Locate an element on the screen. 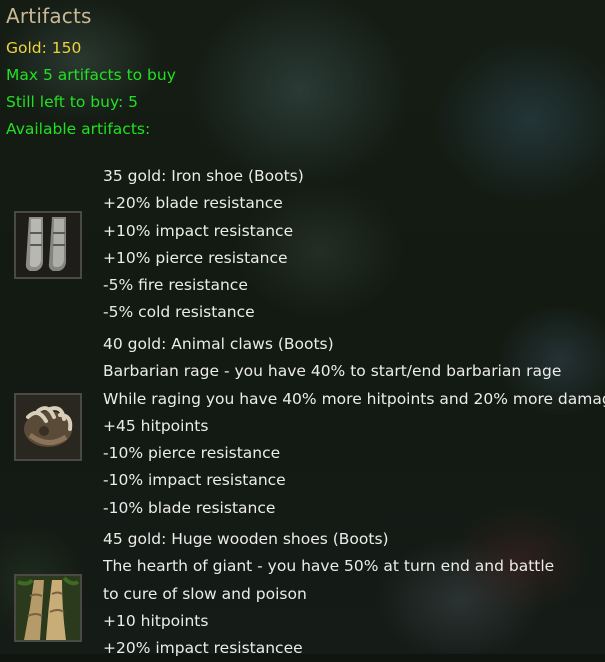 The width and height of the screenshot is (605, 662). artifact-stat: +10% impact resistance is located at coordinates (198, 230).